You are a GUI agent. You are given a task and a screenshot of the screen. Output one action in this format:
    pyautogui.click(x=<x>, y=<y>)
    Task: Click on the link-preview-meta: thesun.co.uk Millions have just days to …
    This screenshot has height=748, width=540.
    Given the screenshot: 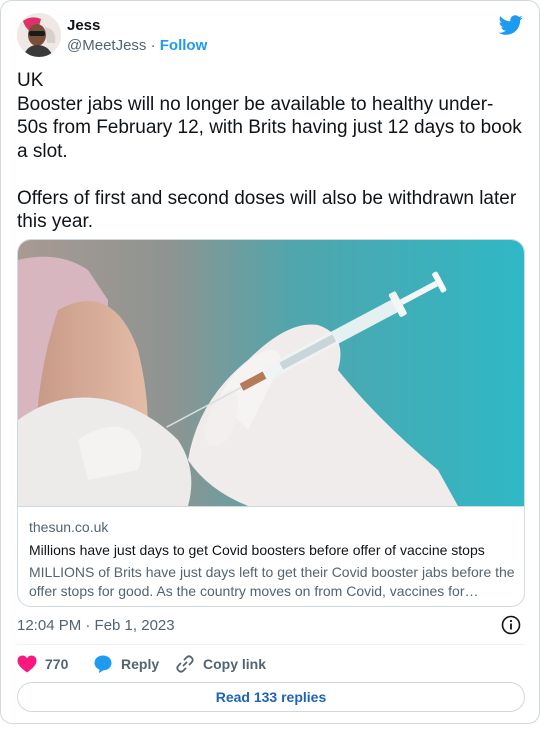 What is the action you would take?
    pyautogui.click(x=271, y=556)
    